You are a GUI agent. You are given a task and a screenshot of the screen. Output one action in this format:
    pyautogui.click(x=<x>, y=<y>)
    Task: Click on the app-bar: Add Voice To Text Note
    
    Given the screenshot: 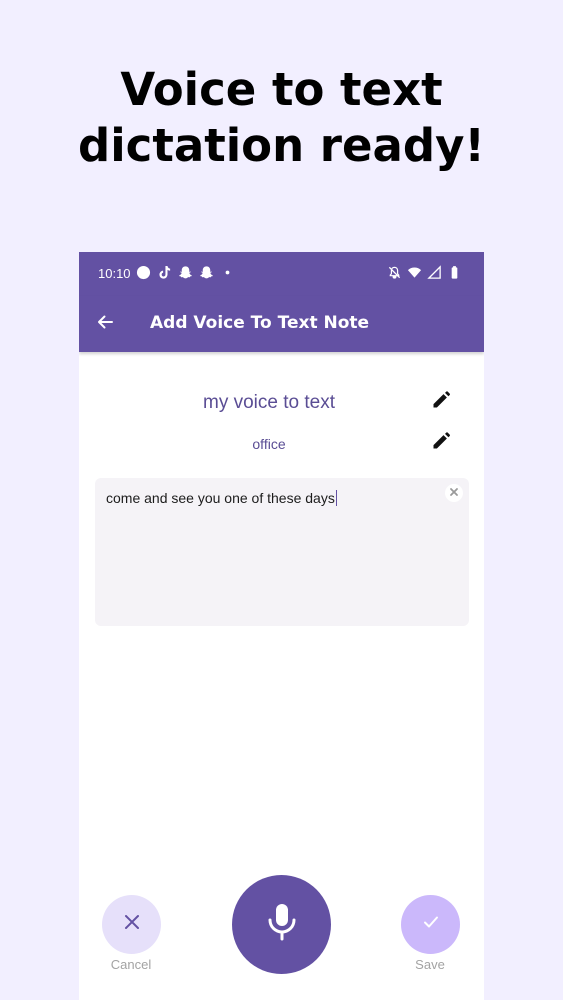 What is the action you would take?
    pyautogui.click(x=281, y=324)
    